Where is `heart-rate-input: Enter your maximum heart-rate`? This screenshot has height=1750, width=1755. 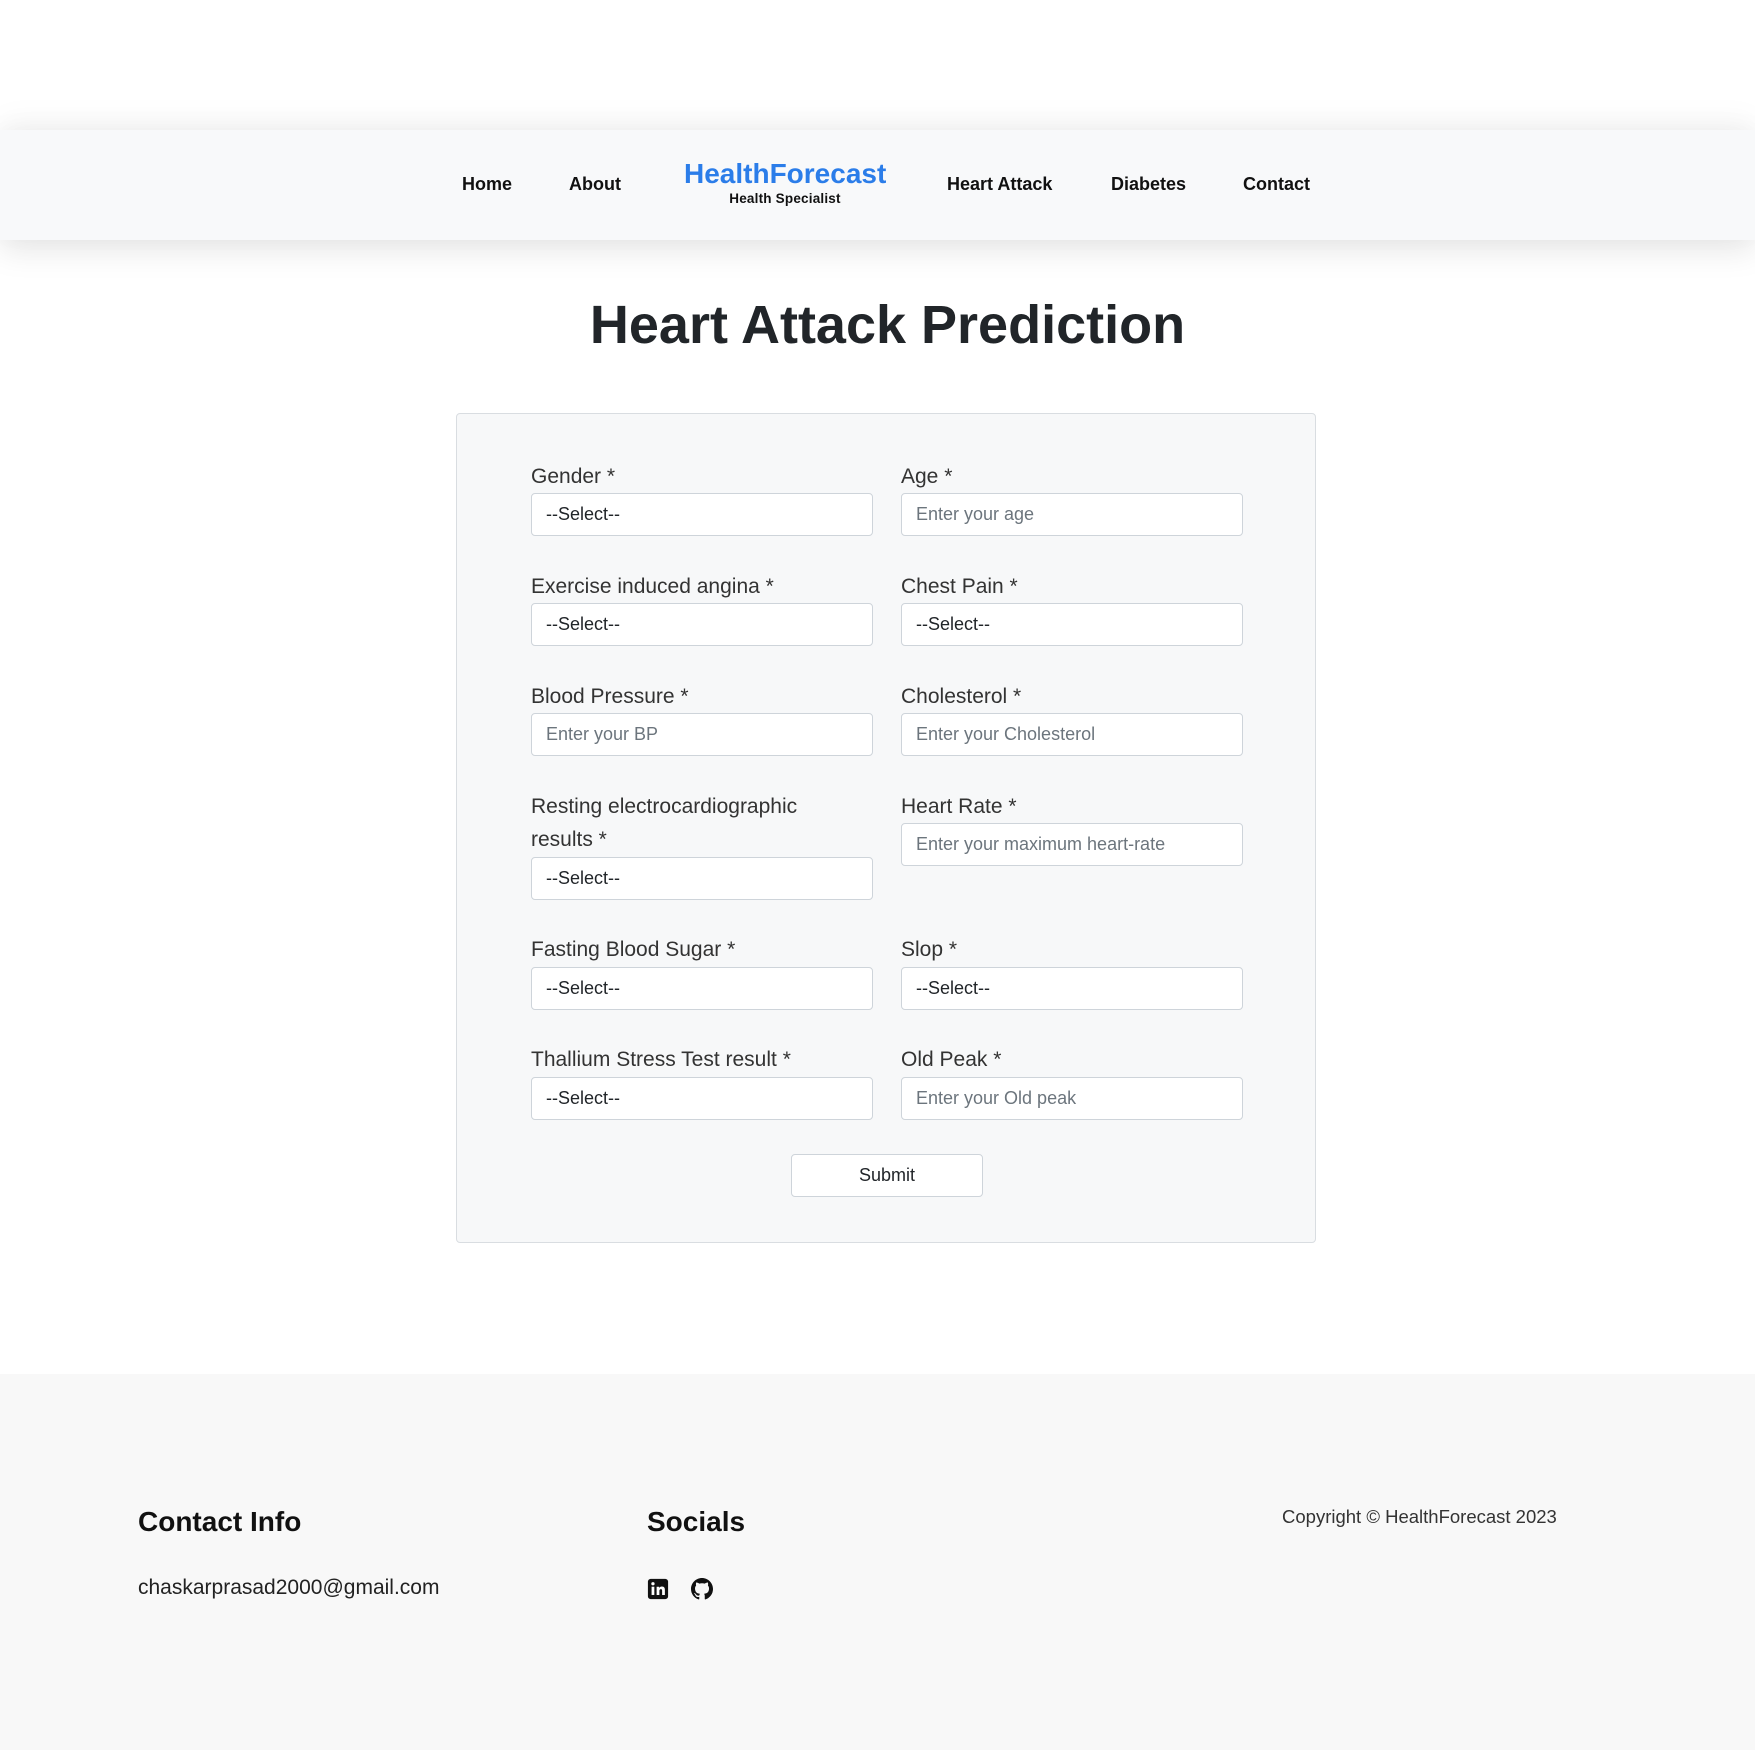
heart-rate-input: Enter your maximum heart-rate is located at coordinates (1072, 844).